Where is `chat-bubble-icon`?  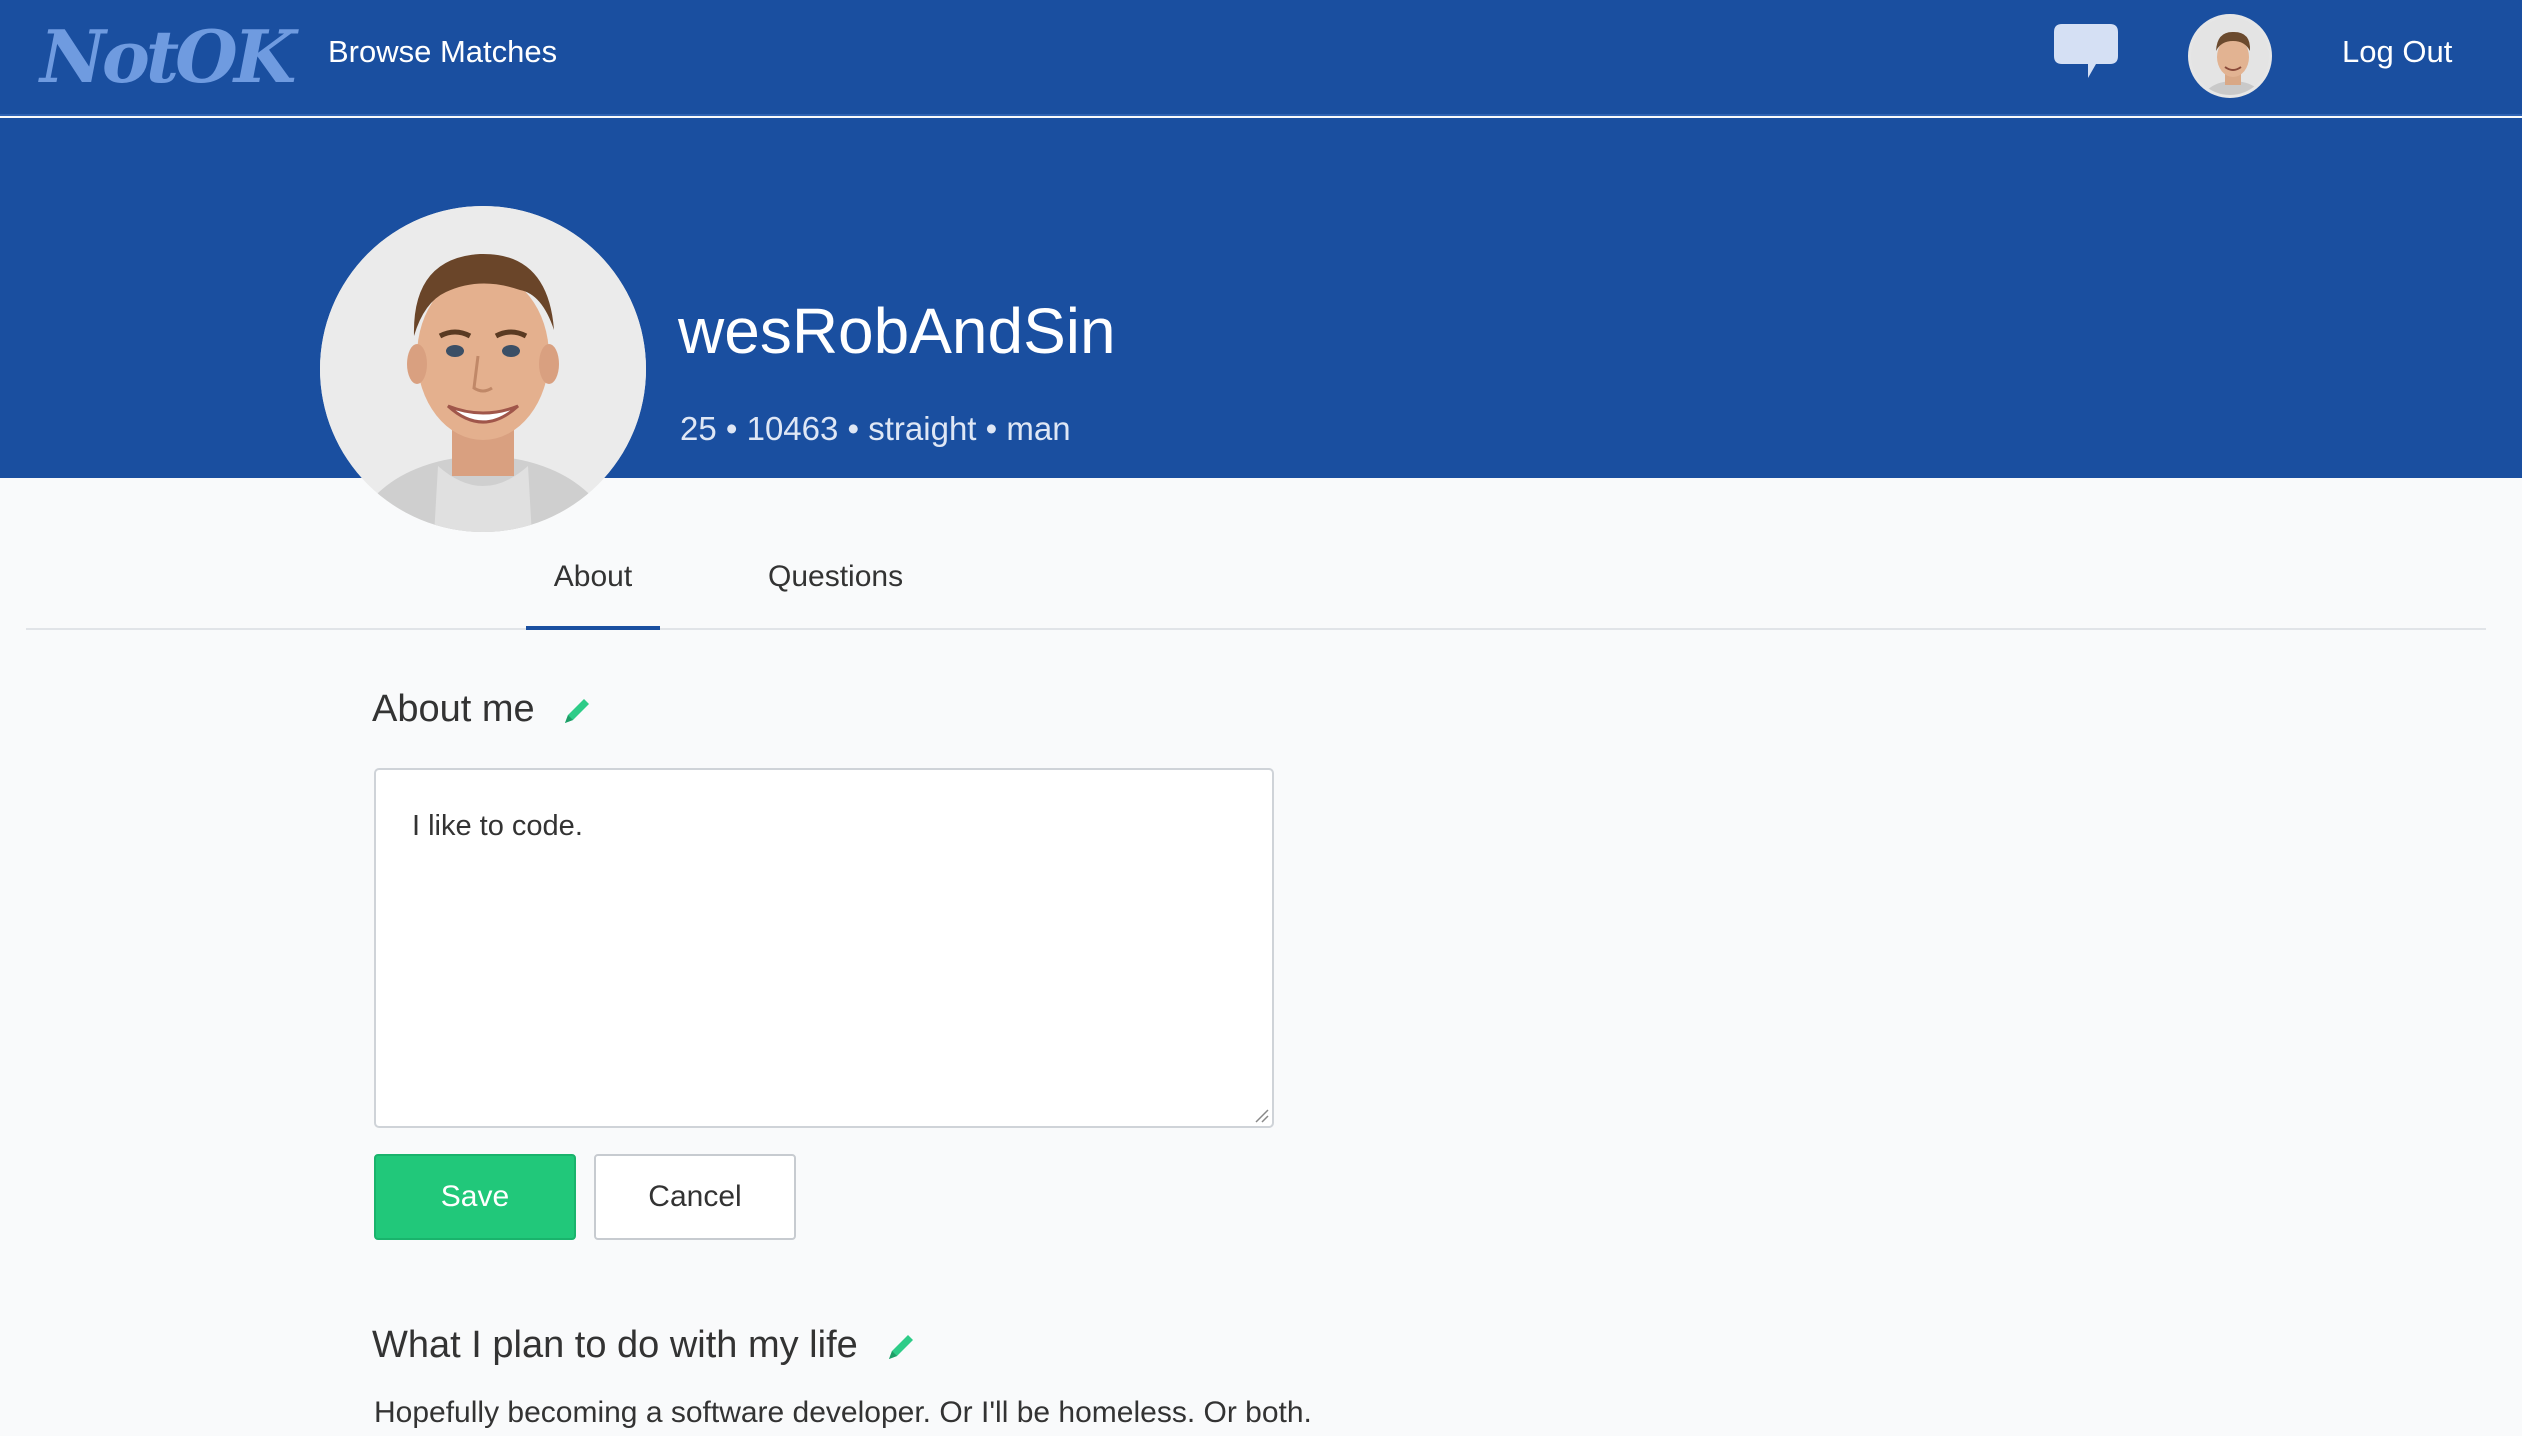
chat-bubble-icon is located at coordinates (2086, 52).